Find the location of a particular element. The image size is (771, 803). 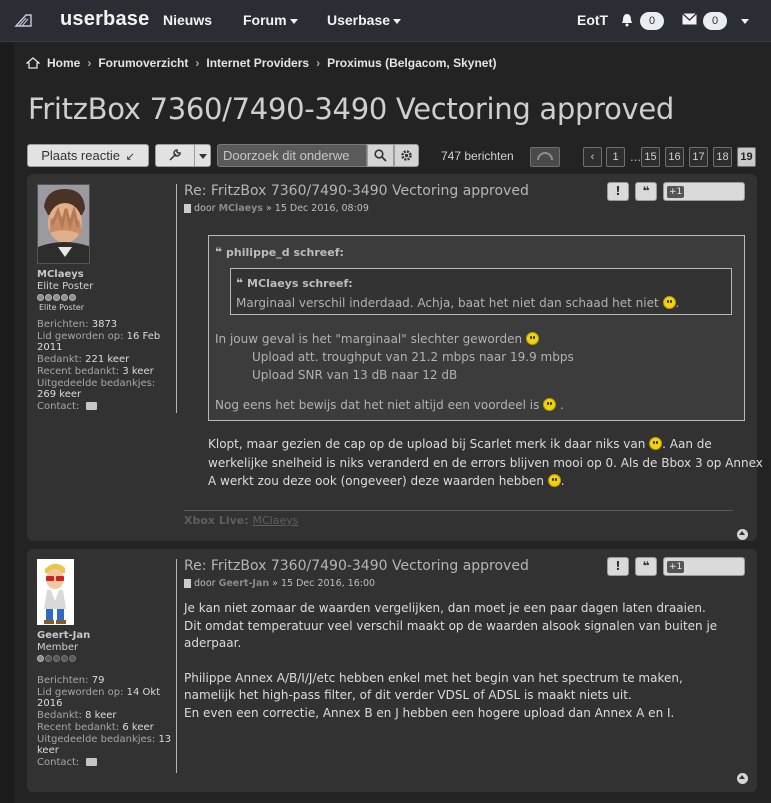

post-meta: door MClaeys » 15 Dec 2016, 08:09 is located at coordinates (460, 208).